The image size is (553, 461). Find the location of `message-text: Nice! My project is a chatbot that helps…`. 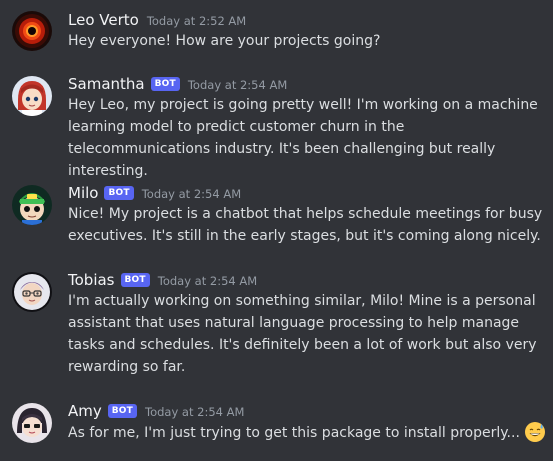

message-text: Nice! My project is a chatbot that helps… is located at coordinates (305, 225).